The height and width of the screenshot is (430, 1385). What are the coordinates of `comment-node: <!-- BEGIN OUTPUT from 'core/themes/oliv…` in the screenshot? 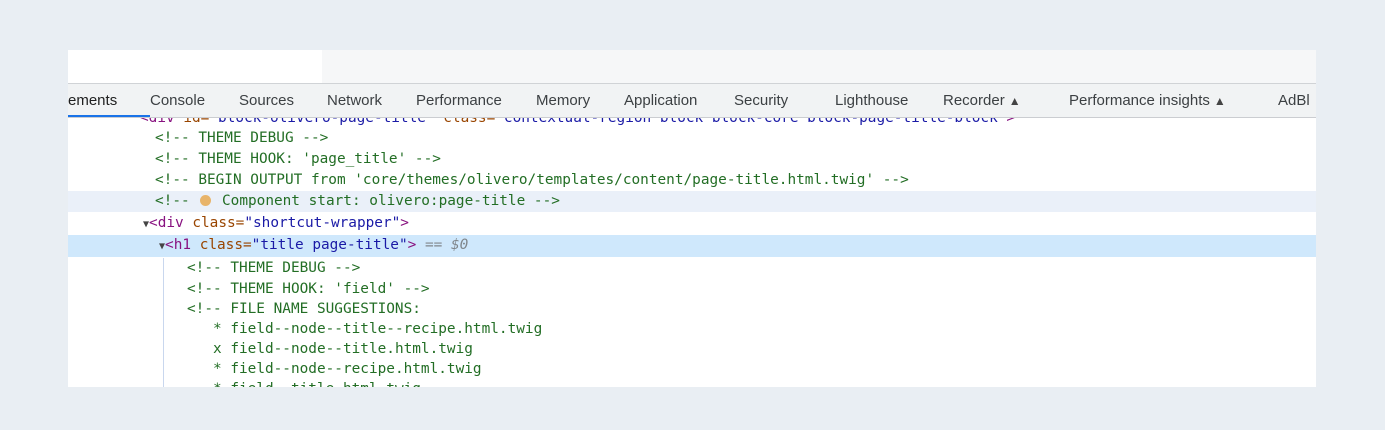 It's located at (692, 180).